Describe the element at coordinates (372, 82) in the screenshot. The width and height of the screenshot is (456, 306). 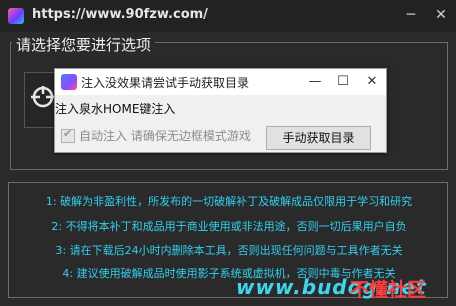
I see `dialog-close-button: ✕` at that location.